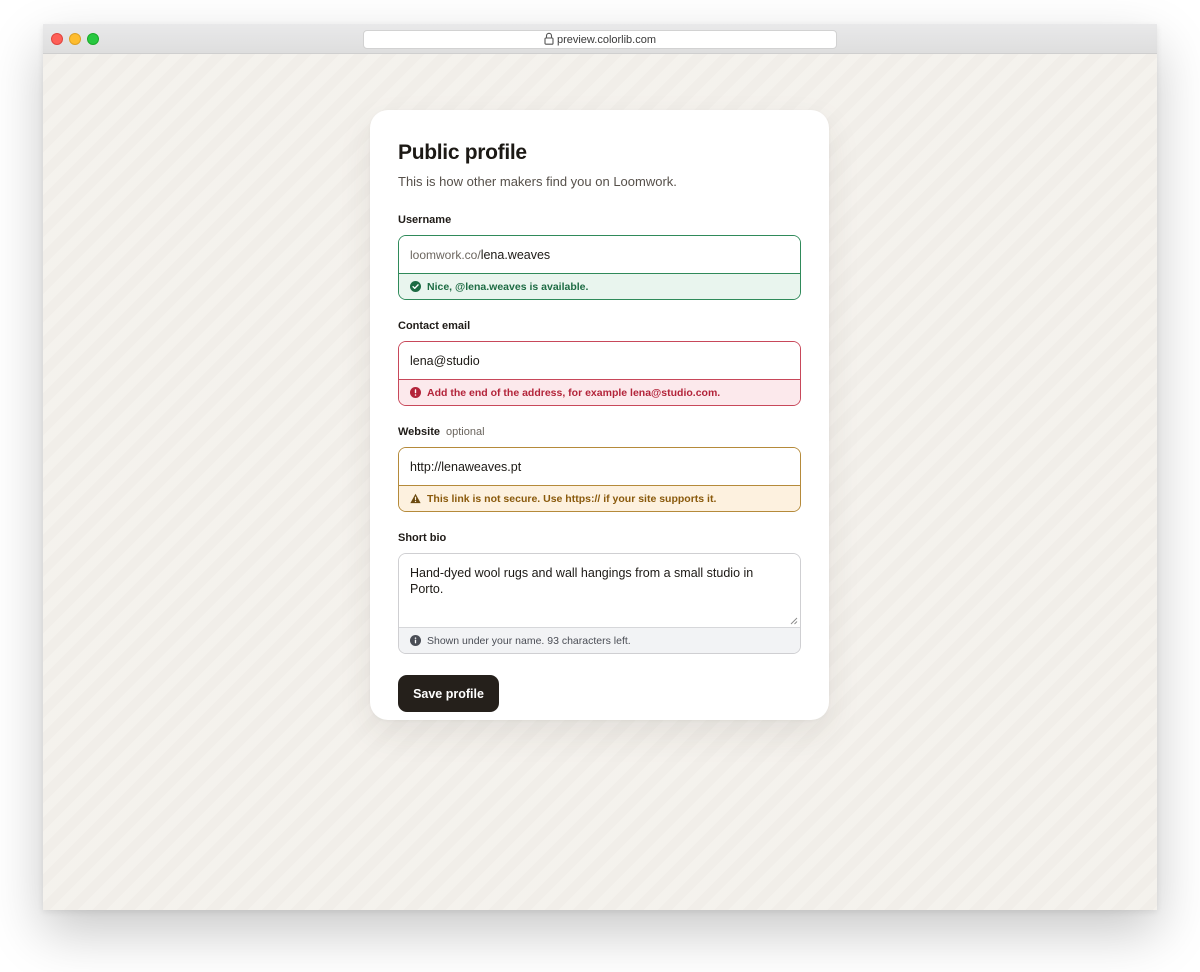 This screenshot has height=972, width=1200. Describe the element at coordinates (415, 286) in the screenshot. I see `check-circle-icon` at that location.